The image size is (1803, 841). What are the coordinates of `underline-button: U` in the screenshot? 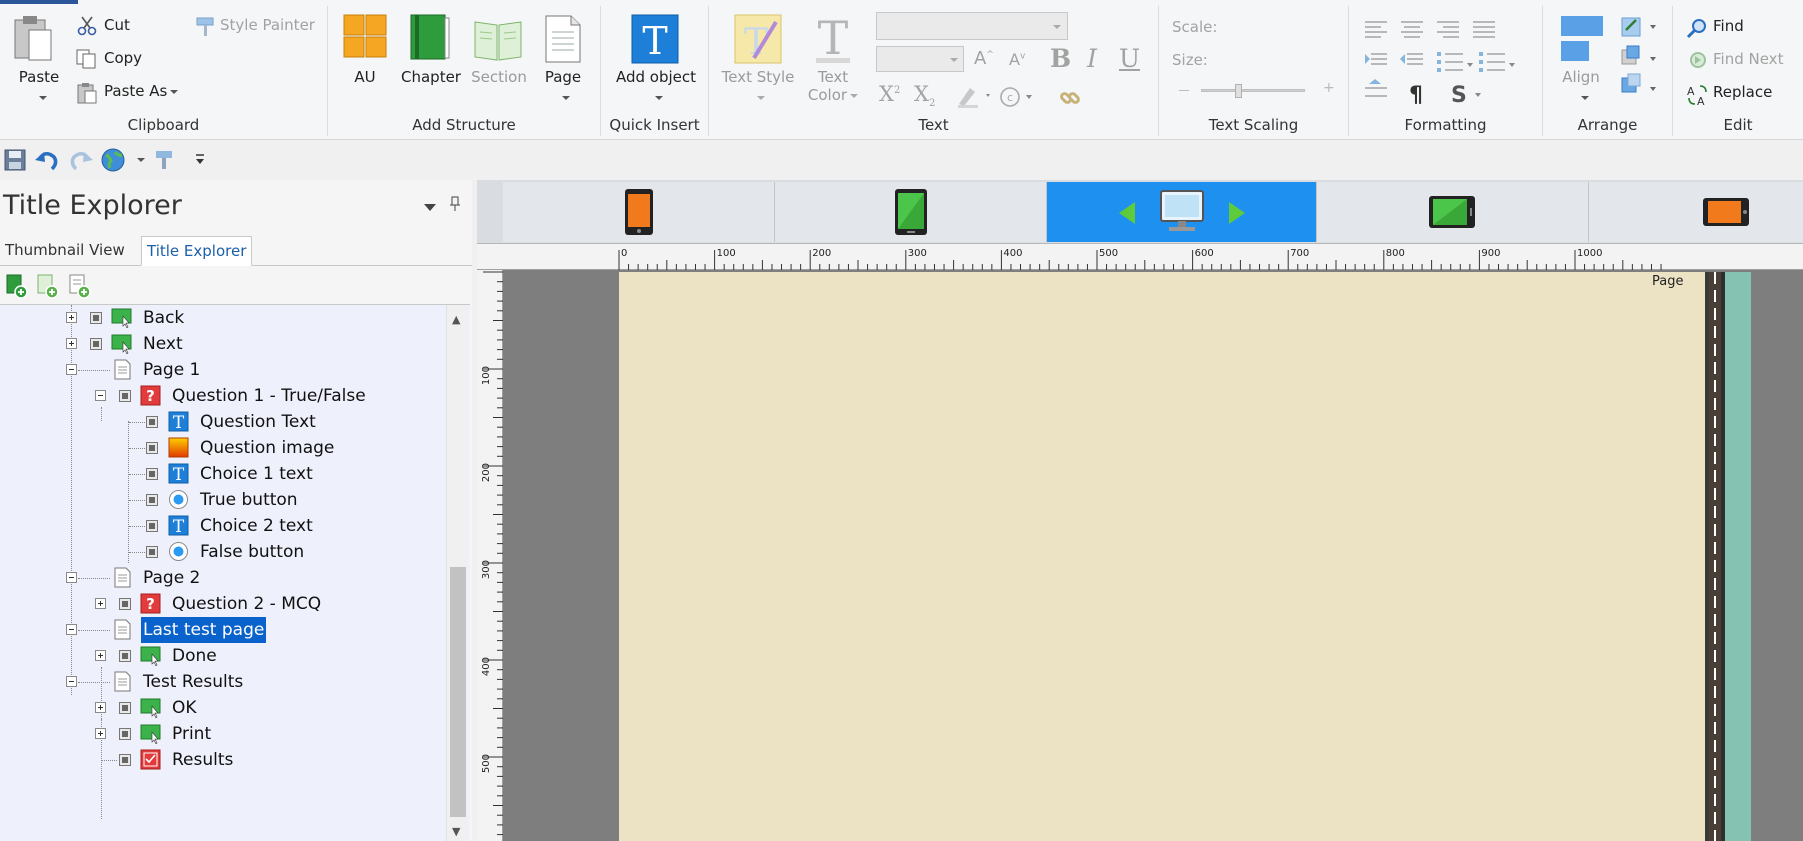 It's located at (1129, 58).